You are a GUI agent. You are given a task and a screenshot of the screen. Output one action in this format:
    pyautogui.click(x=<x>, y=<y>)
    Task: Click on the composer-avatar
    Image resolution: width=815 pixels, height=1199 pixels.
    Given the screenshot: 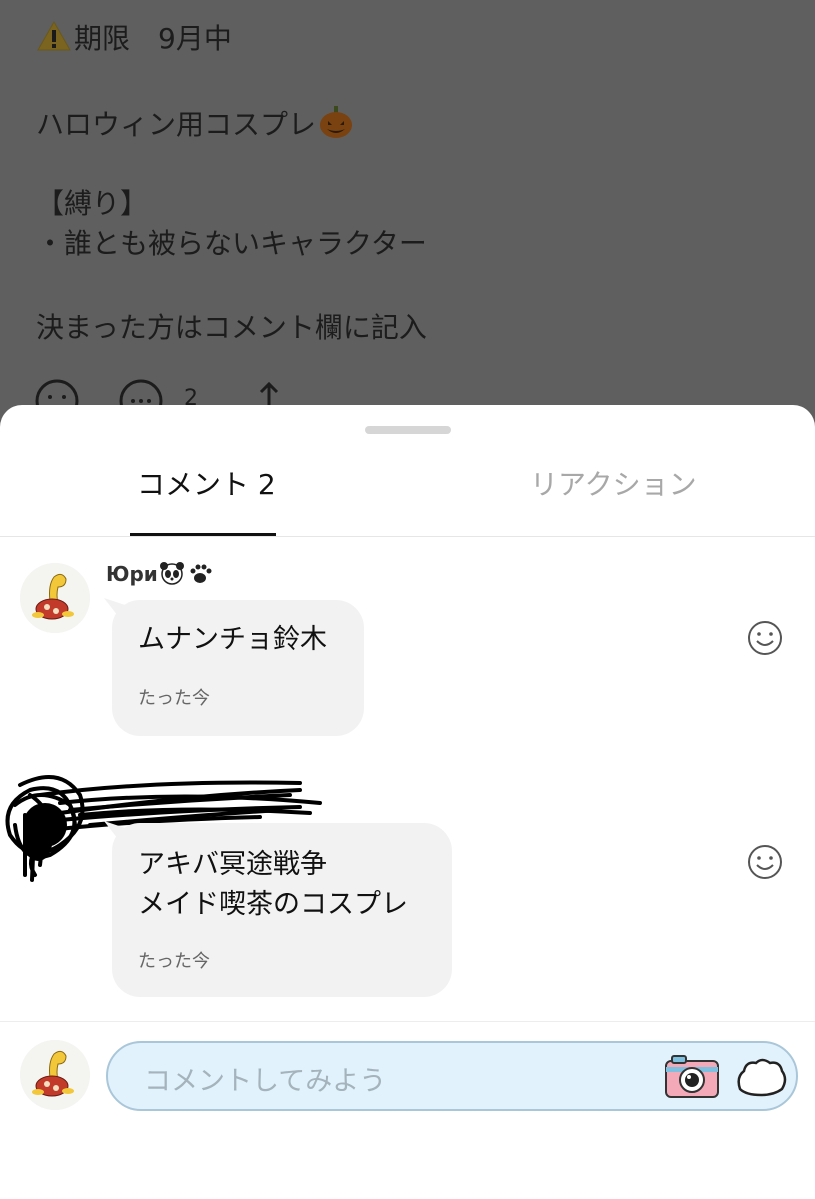 What is the action you would take?
    pyautogui.click(x=55, y=1075)
    